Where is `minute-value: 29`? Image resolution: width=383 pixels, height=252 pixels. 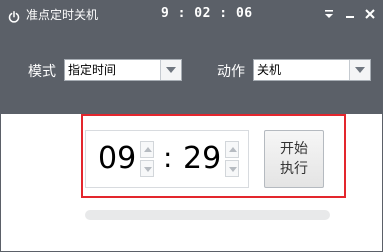 minute-value: 29 is located at coordinates (202, 159).